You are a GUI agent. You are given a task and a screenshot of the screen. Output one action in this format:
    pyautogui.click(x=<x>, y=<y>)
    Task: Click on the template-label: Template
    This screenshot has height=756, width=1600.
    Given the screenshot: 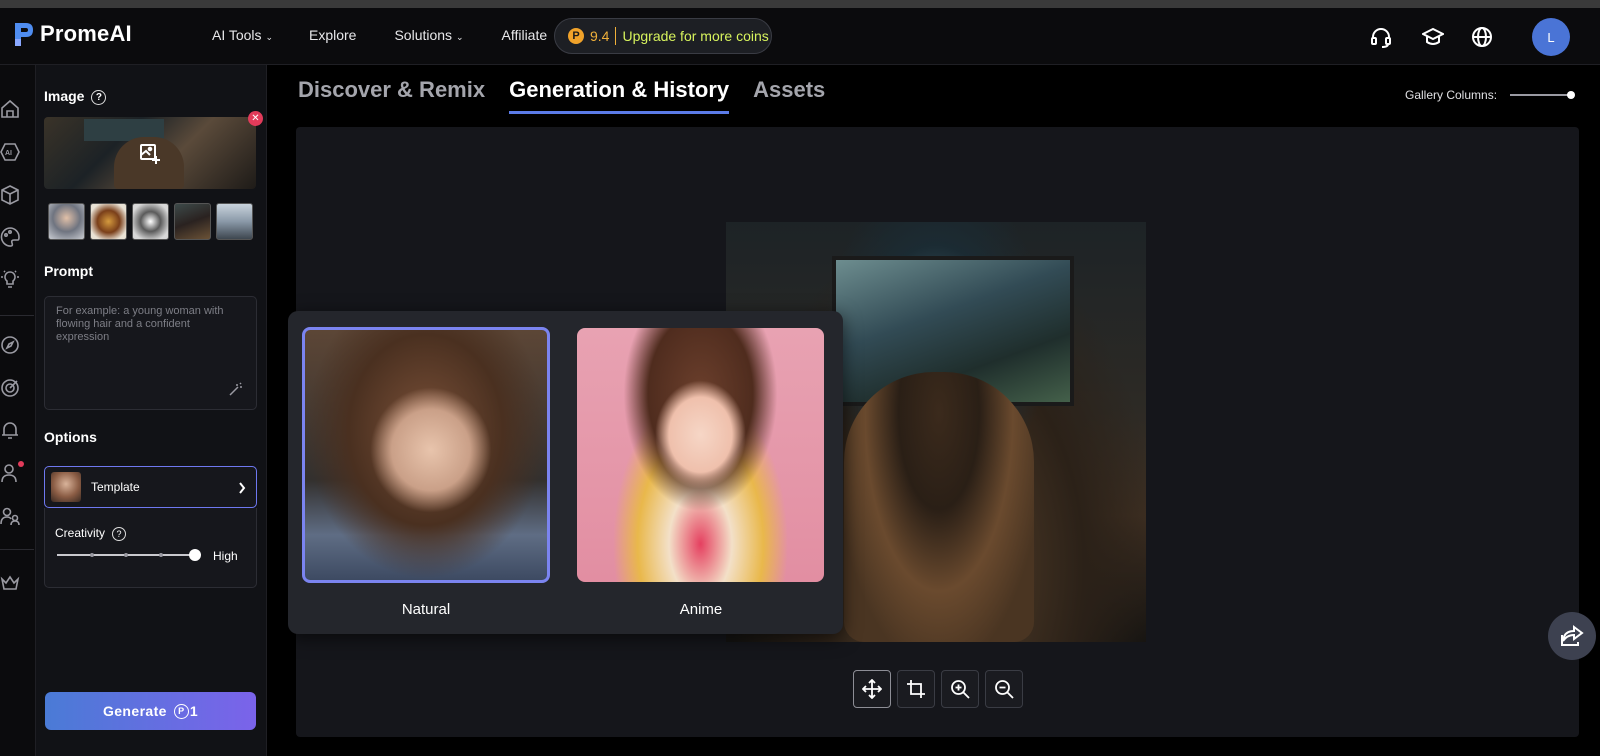 What is the action you would take?
    pyautogui.click(x=115, y=487)
    